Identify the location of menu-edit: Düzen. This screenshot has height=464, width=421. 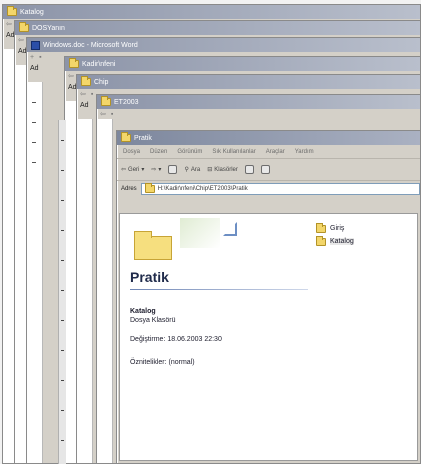
(158, 152).